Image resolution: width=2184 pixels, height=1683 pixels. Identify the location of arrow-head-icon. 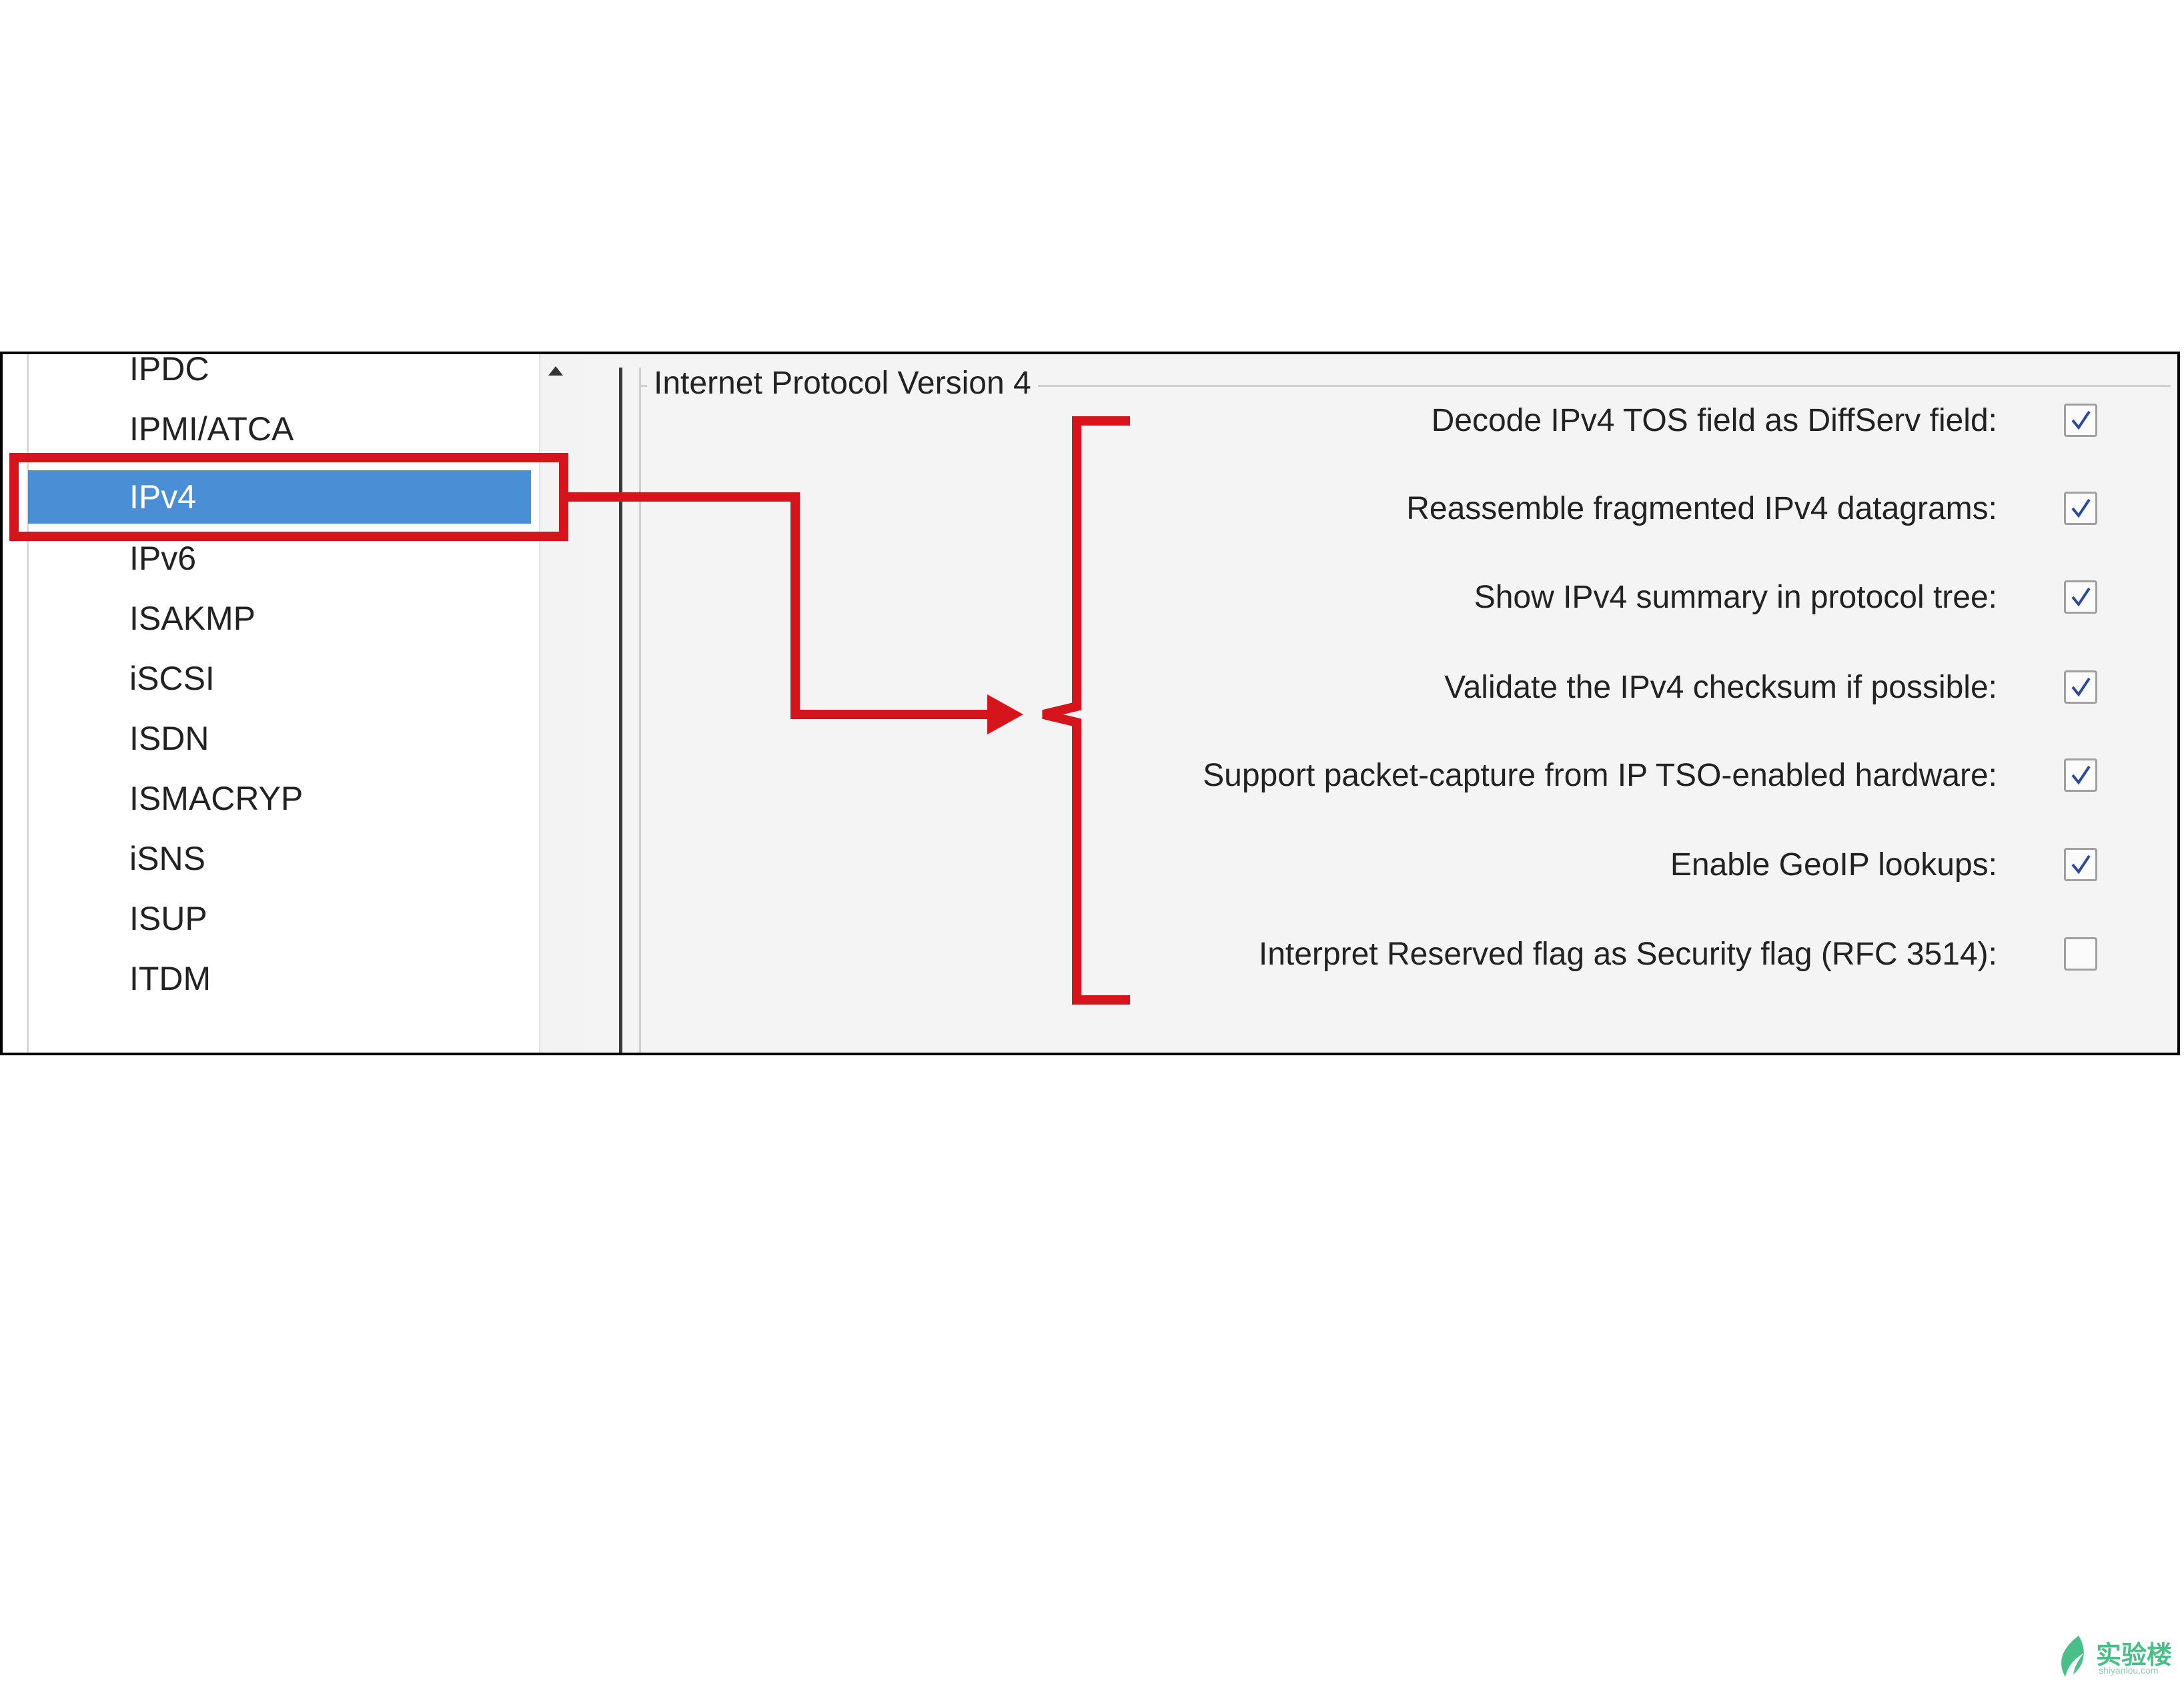
(1005, 714).